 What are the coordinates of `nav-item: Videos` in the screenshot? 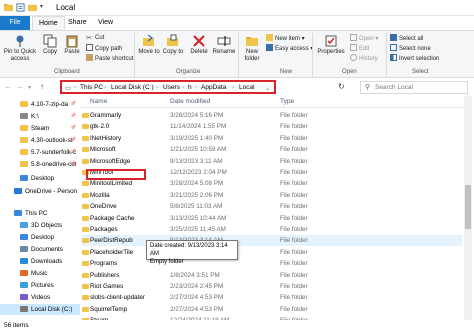 It's located at (40, 297).